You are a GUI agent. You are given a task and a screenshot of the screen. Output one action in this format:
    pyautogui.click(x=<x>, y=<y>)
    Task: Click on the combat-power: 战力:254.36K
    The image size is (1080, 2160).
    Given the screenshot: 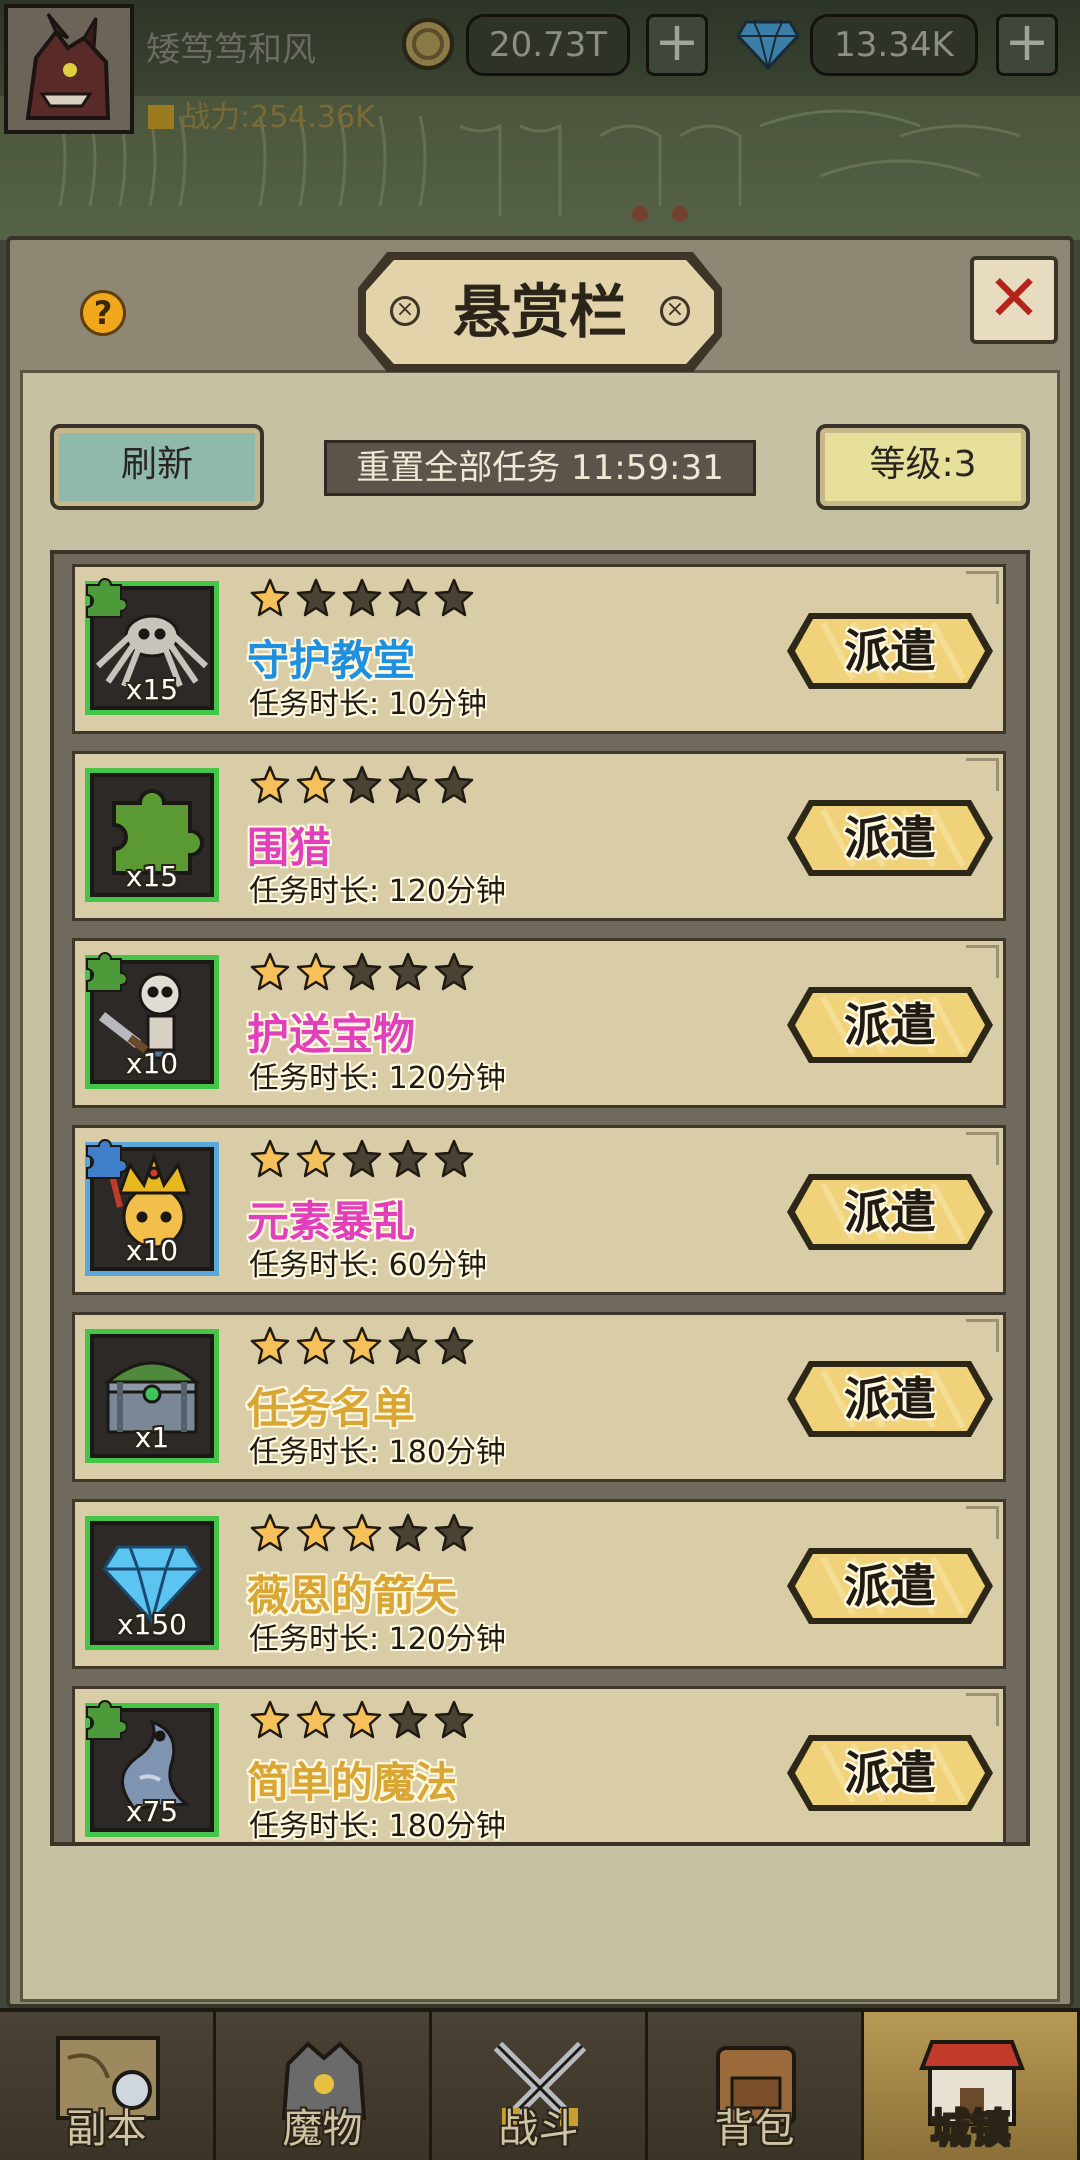 What is the action you would take?
    pyautogui.click(x=261, y=114)
    